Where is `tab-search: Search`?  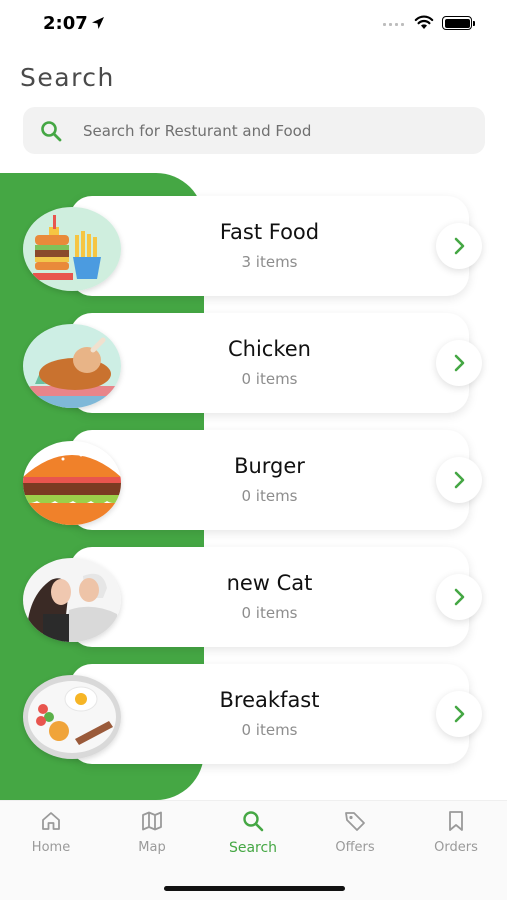
tab-search: Search is located at coordinates (253, 832).